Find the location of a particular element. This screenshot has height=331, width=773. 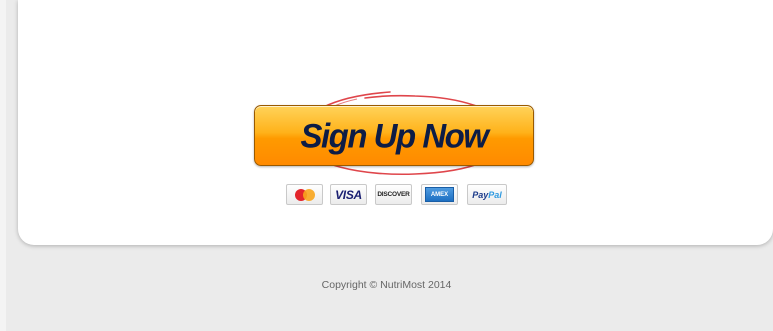

discover-icon: DISCOVER is located at coordinates (393, 194).